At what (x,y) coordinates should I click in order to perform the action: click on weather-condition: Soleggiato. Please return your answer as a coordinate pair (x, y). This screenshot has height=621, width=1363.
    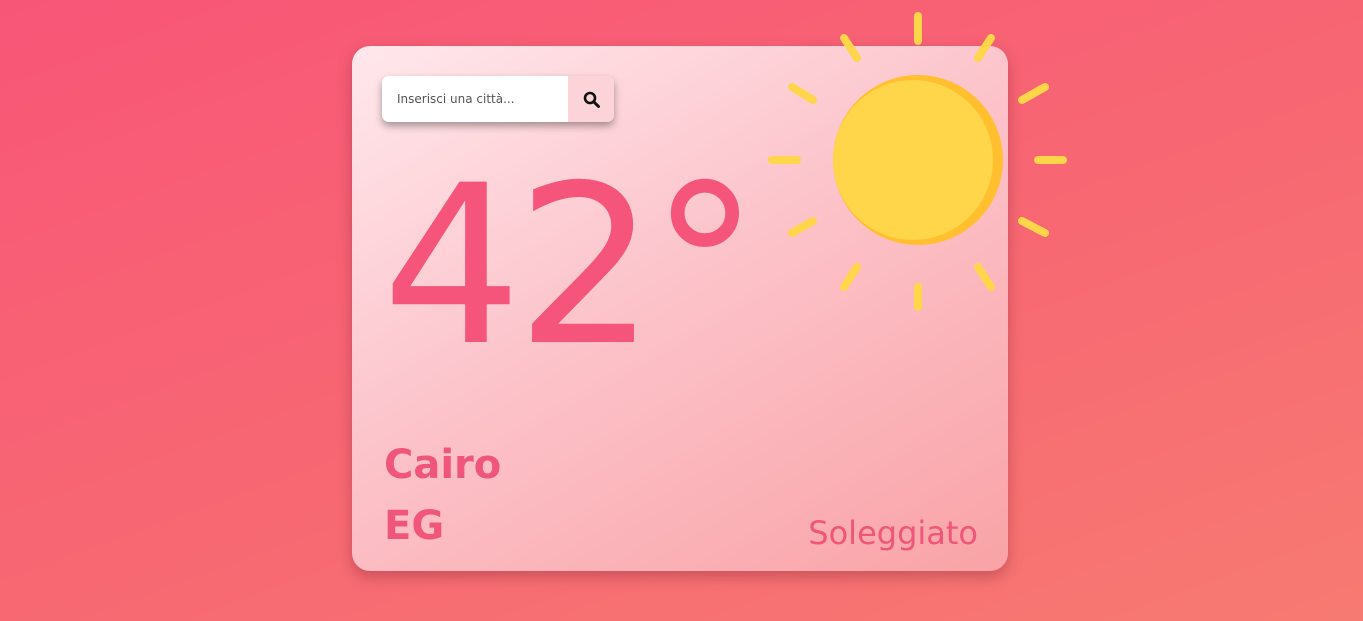
    Looking at the image, I should click on (893, 533).